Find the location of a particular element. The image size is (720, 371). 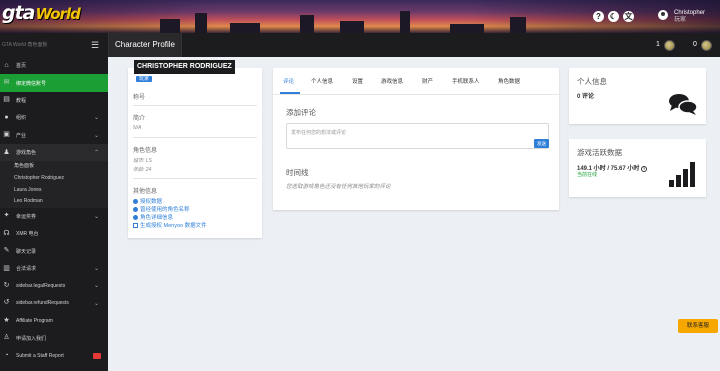

chat-icon: ✎ is located at coordinates (6, 251).